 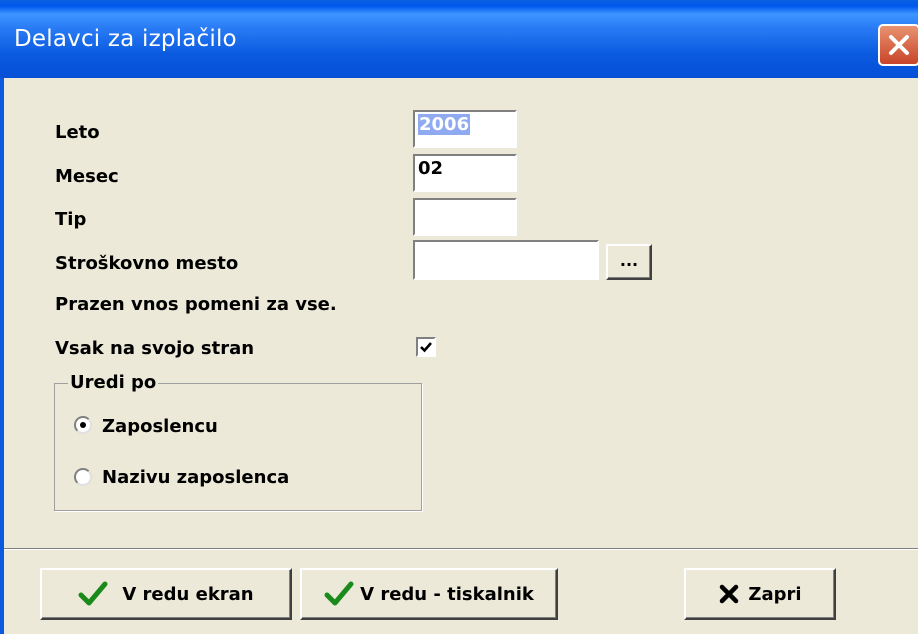 I want to click on title-bar: Delavci za izplačilo, so click(x=459, y=39).